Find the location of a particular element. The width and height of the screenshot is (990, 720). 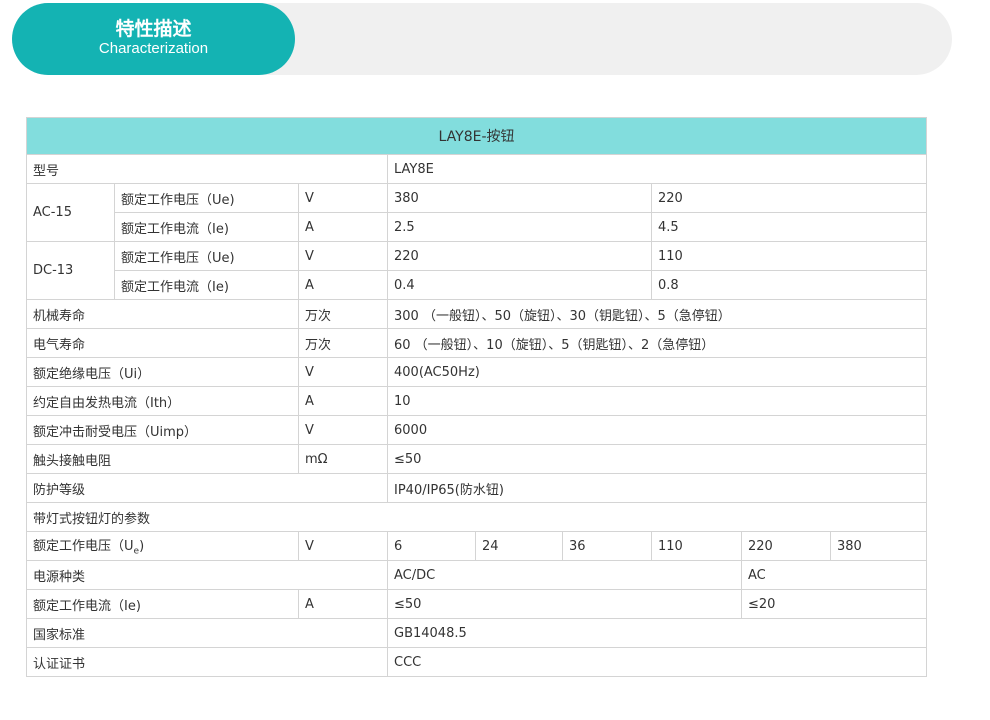

lamp-voltage-value-1: 6 is located at coordinates (431, 546).